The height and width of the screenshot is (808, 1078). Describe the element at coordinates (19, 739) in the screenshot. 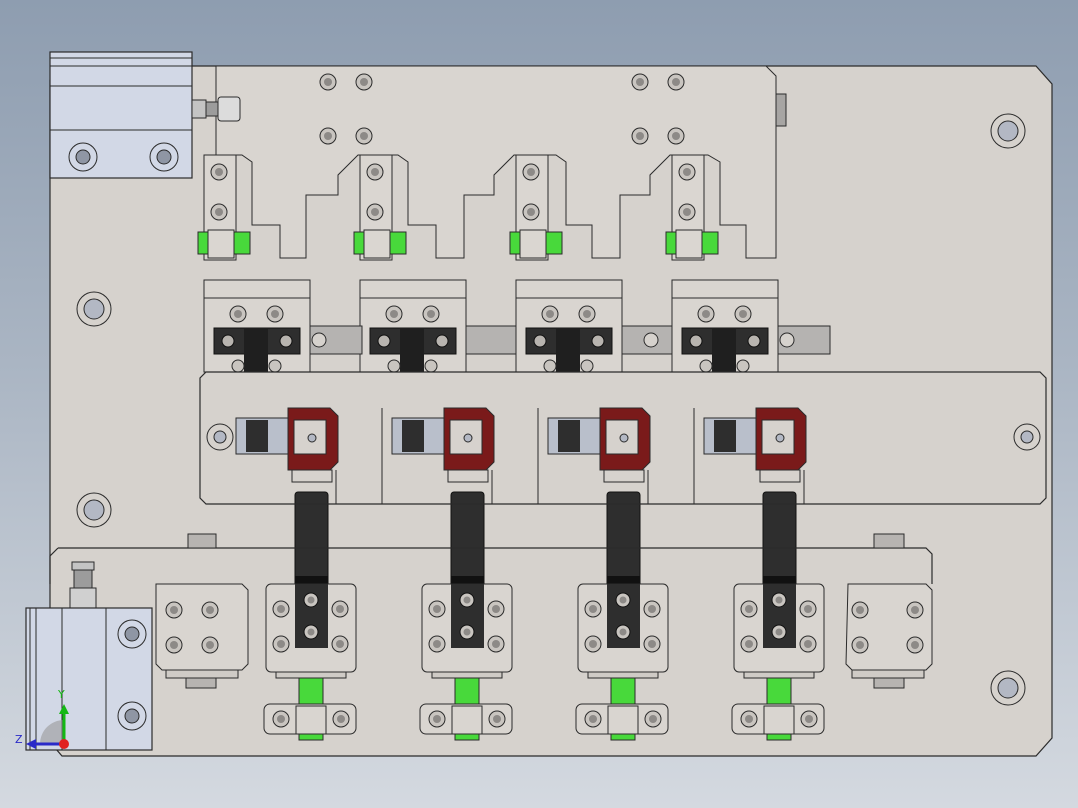

I see `z-axis-label: Z` at that location.